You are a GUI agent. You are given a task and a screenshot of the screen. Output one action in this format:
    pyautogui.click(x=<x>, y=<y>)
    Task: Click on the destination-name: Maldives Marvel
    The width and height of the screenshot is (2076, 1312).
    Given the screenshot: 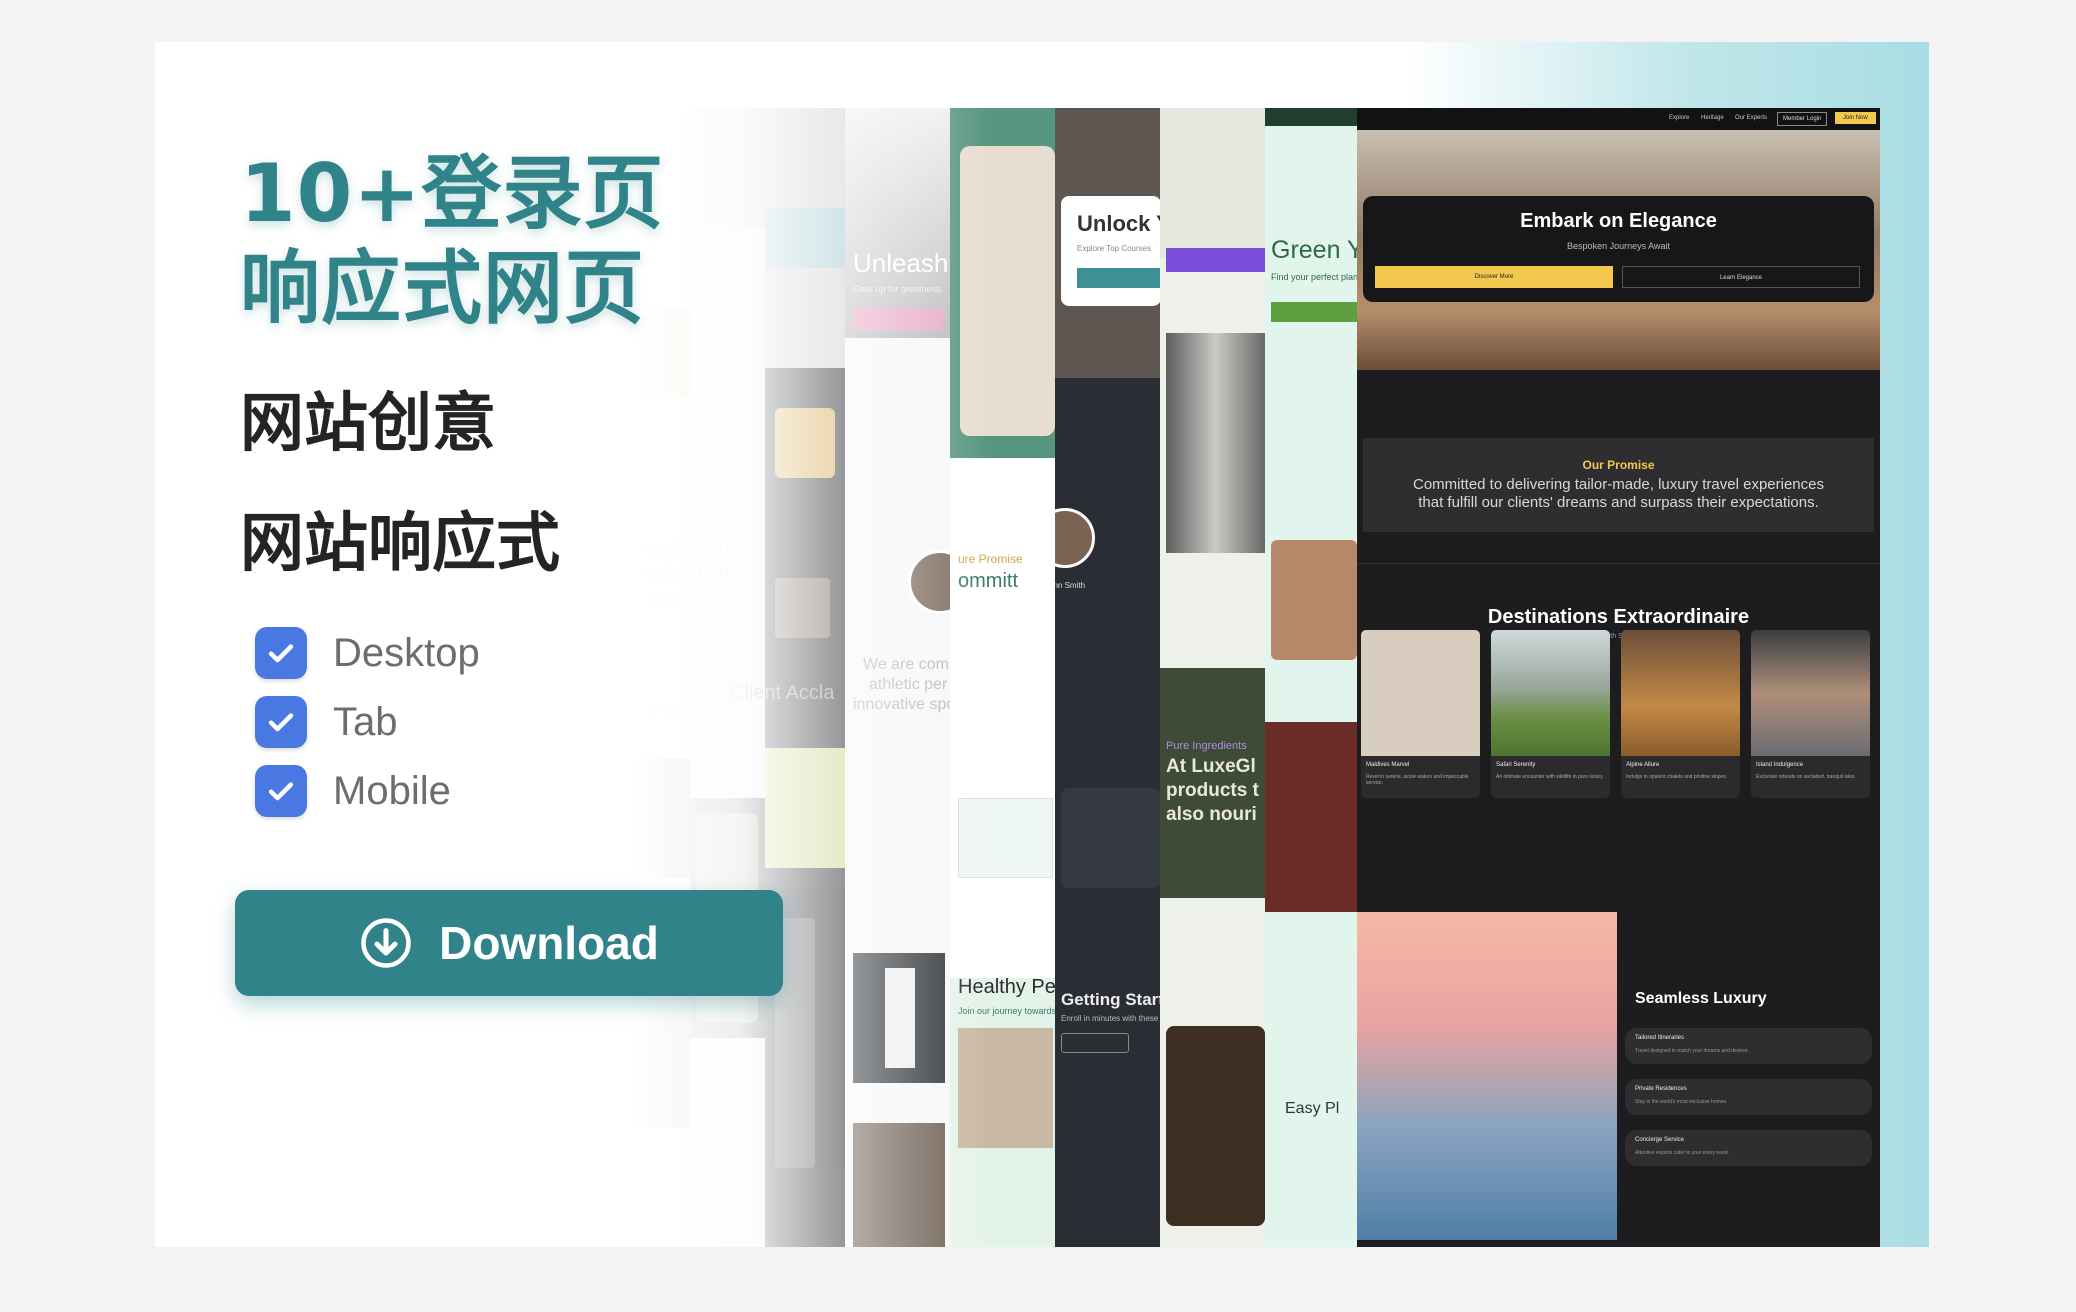 What is the action you would take?
    pyautogui.click(x=1388, y=765)
    